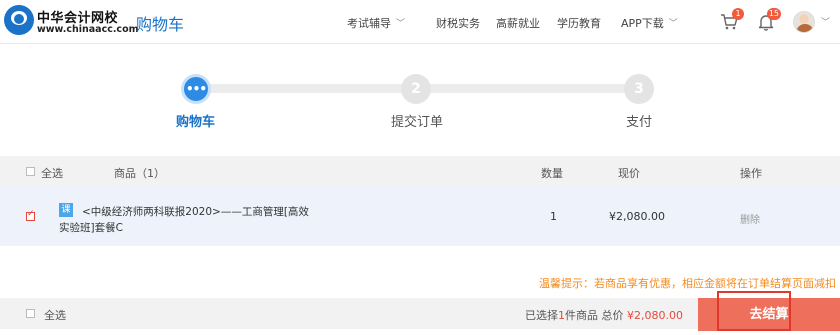 The image size is (840, 335). Describe the element at coordinates (639, 122) in the screenshot. I see `step-pay-label: 支付` at that location.